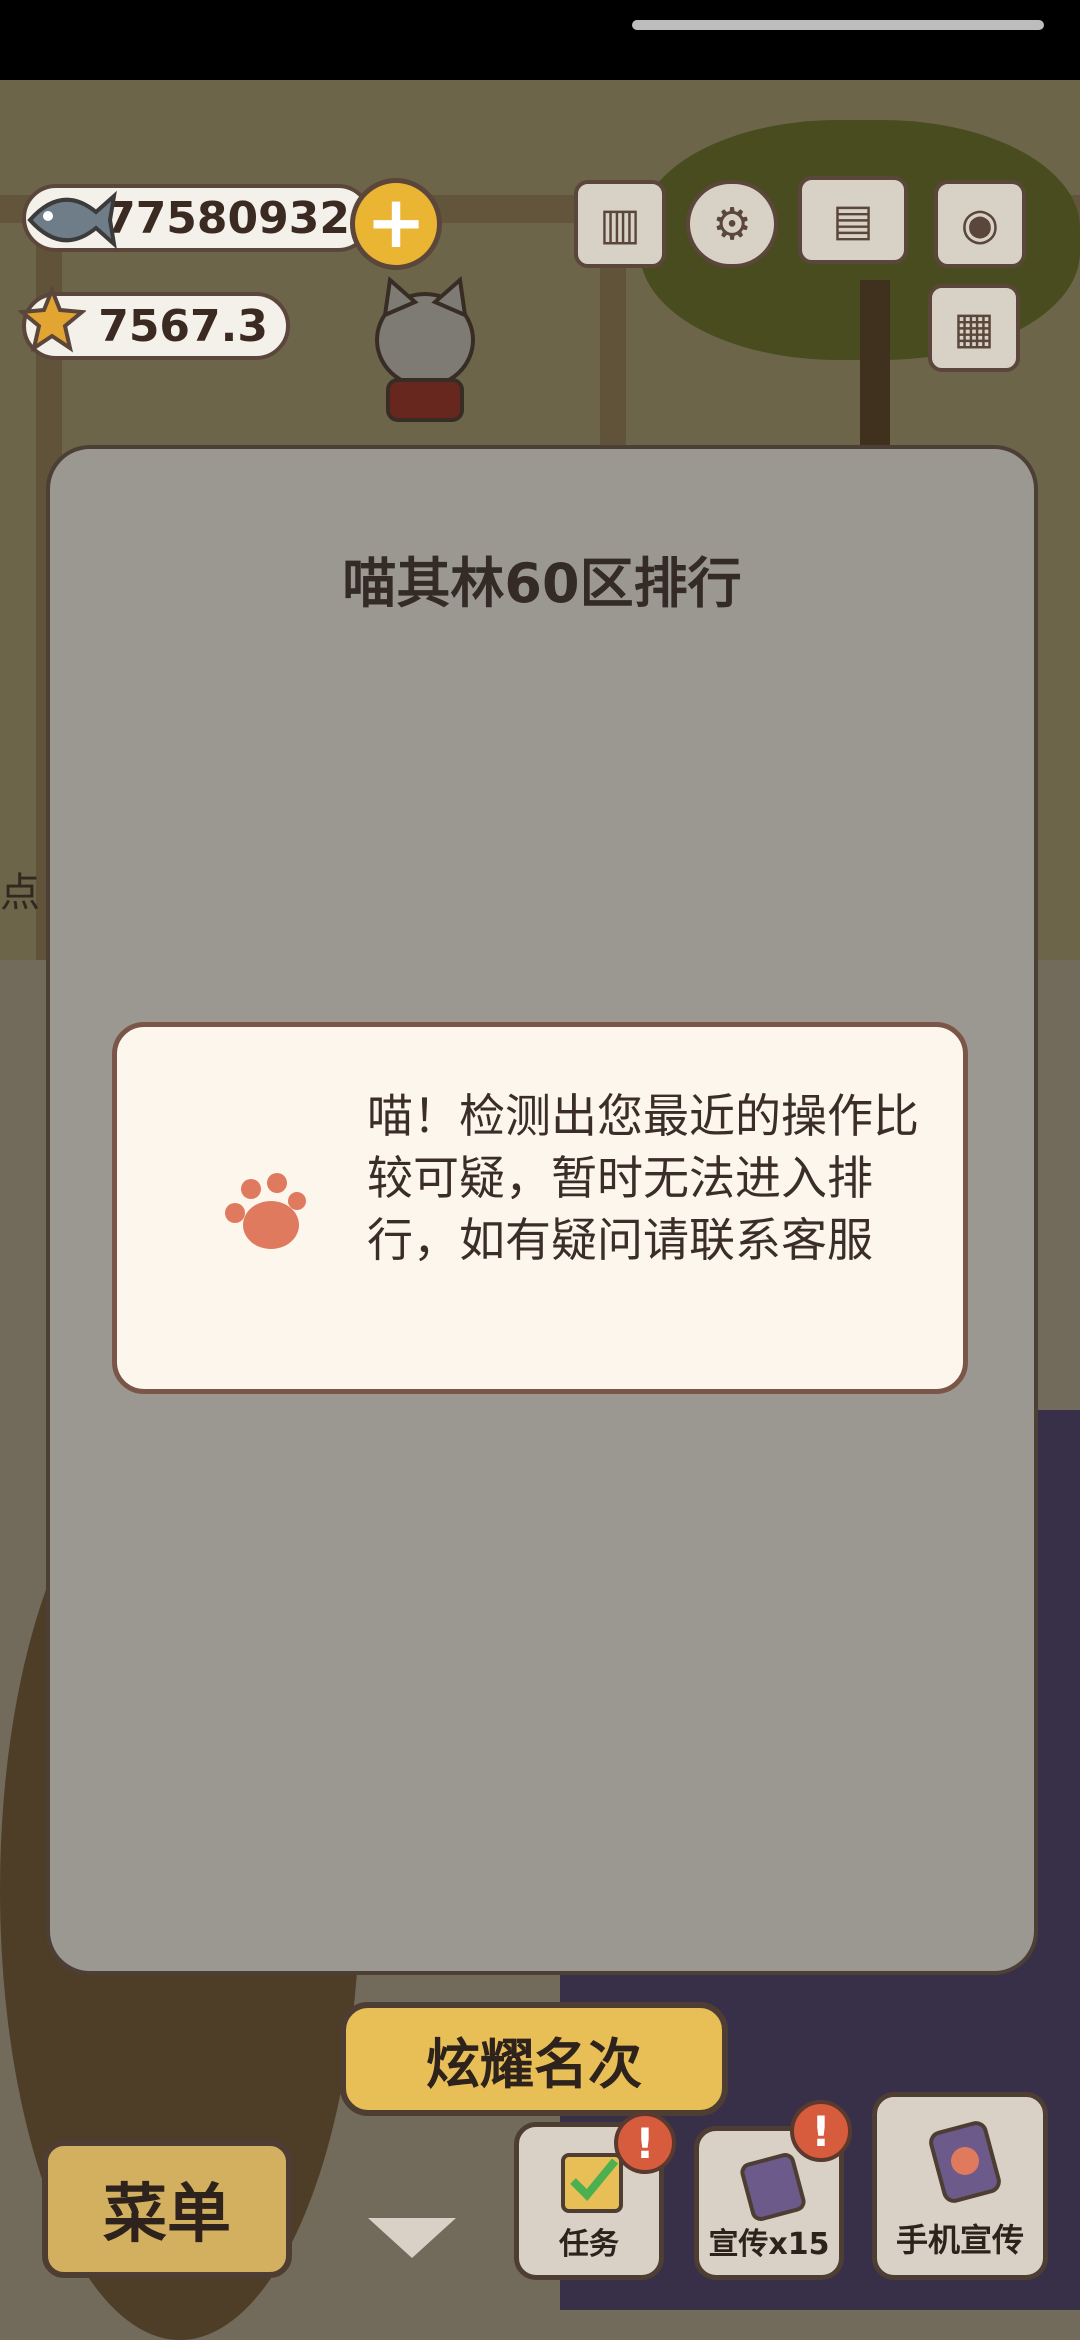 The image size is (1080, 2340). I want to click on tasks-alert-badge: !, so click(645, 2143).